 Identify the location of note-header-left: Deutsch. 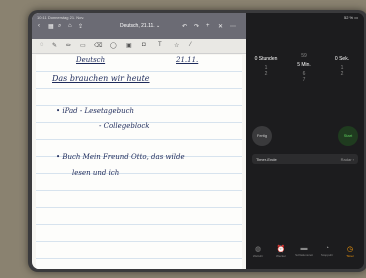
(91, 60).